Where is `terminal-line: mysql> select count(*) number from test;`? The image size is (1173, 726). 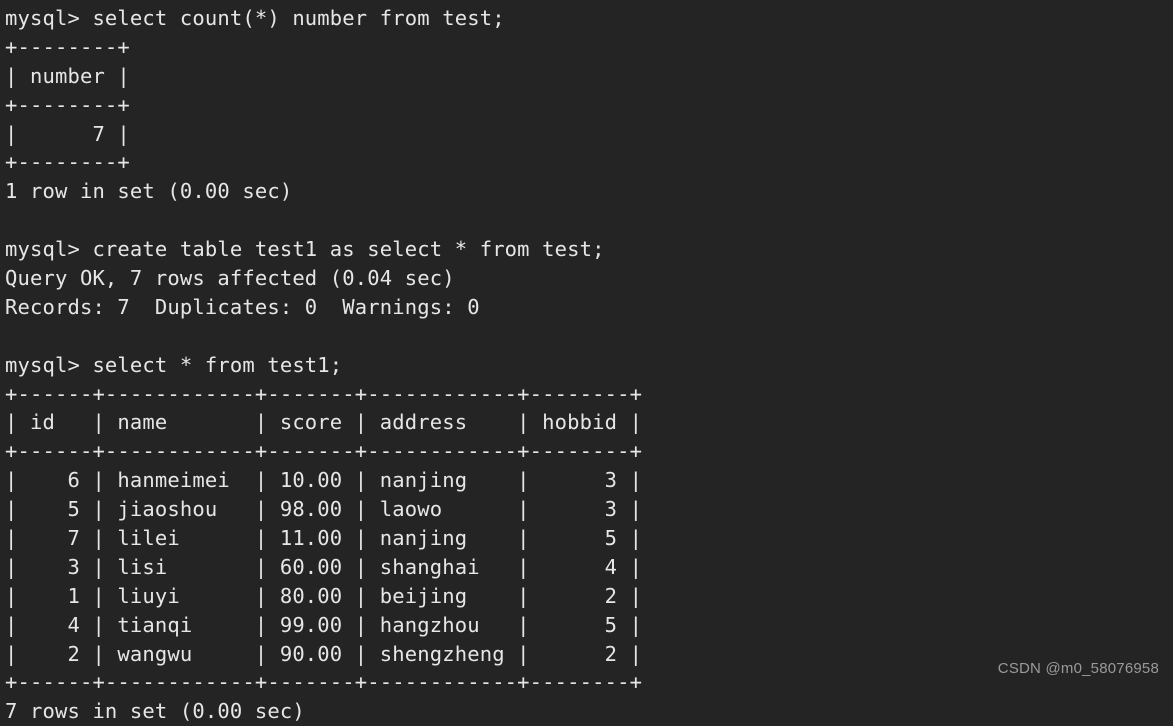 terminal-line: mysql> select count(*) number from test; is located at coordinates (255, 18).